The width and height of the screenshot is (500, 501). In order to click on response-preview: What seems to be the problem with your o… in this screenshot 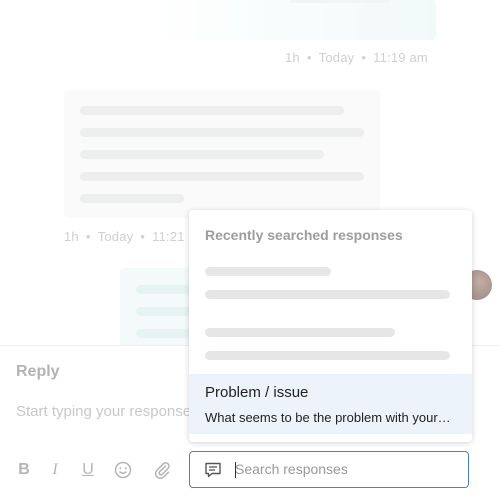, I will do `click(329, 417)`.